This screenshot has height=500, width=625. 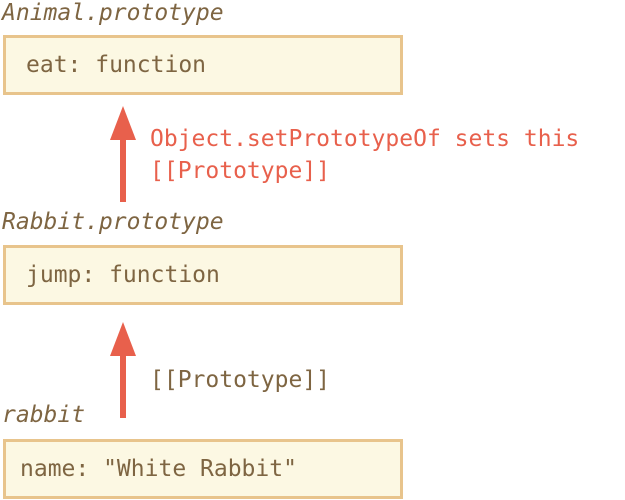 I want to click on animal-prototype-property: eat: function, so click(x=116, y=65).